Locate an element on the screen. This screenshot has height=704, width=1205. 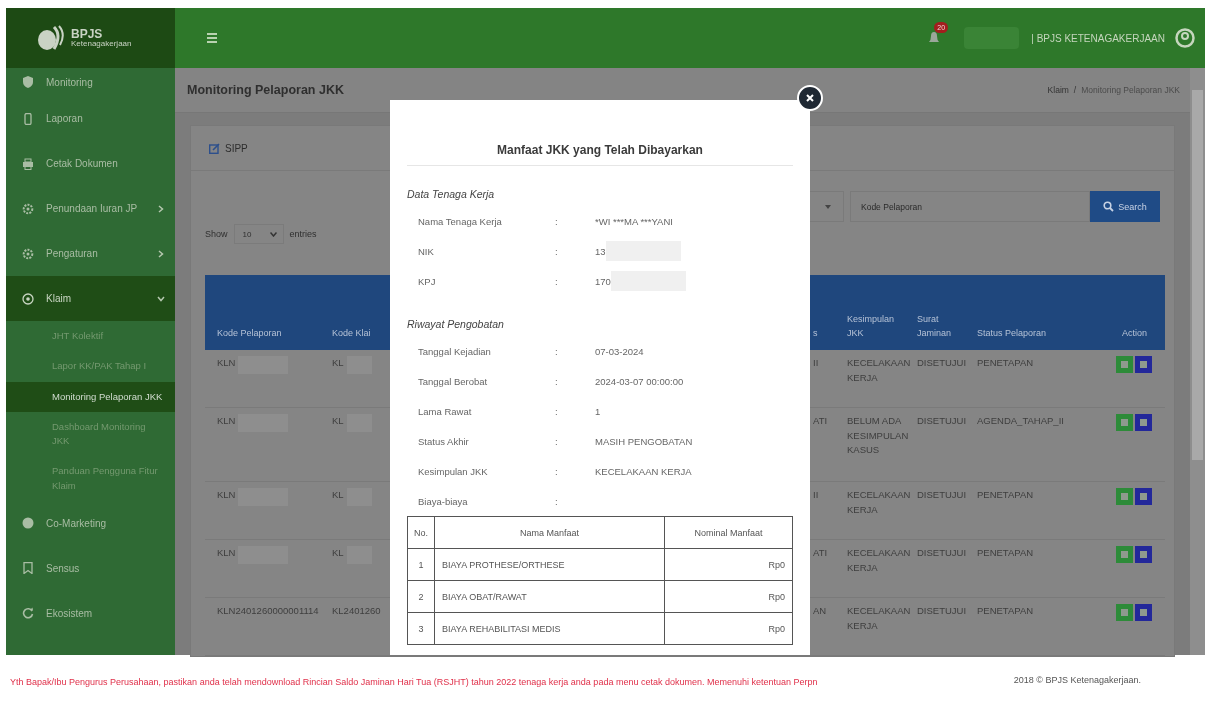
field-value: KECELAKAAN KERJA is located at coordinates (643, 471).